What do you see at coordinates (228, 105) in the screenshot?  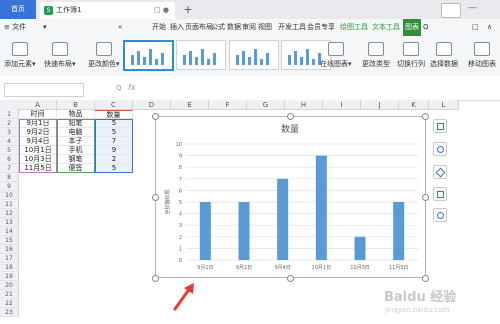 I see `column-header: F` at bounding box center [228, 105].